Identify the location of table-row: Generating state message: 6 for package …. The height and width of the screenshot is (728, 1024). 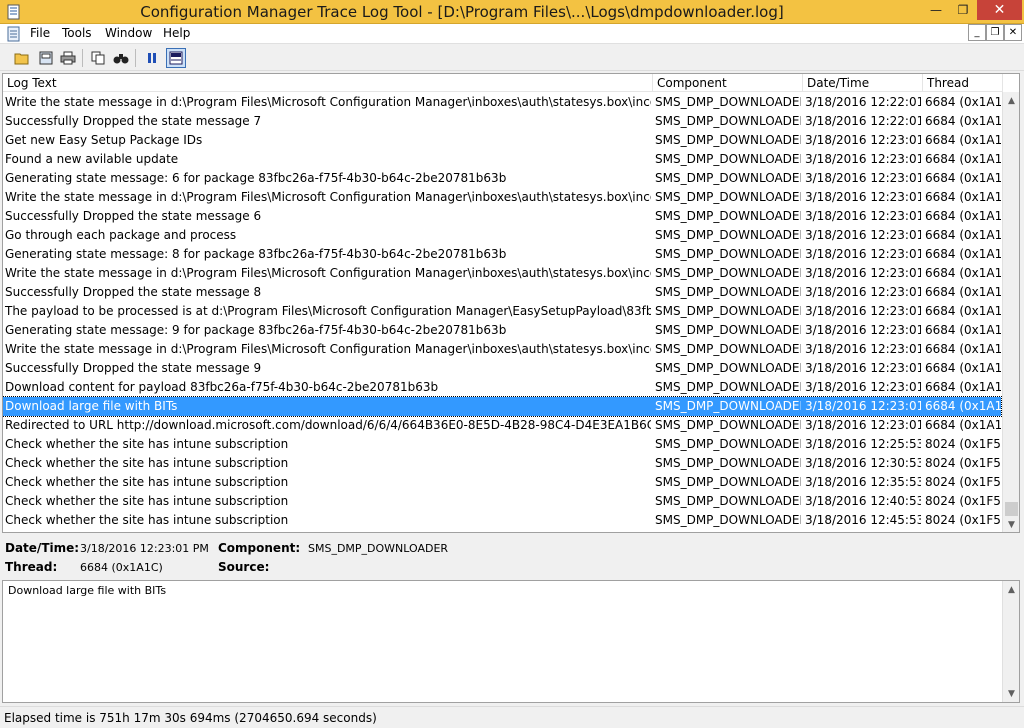
(502, 178).